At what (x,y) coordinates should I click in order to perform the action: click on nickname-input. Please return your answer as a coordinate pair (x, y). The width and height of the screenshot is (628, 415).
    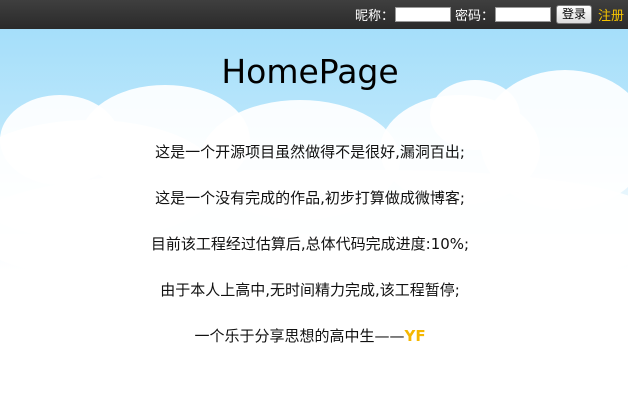
    Looking at the image, I should click on (422, 14).